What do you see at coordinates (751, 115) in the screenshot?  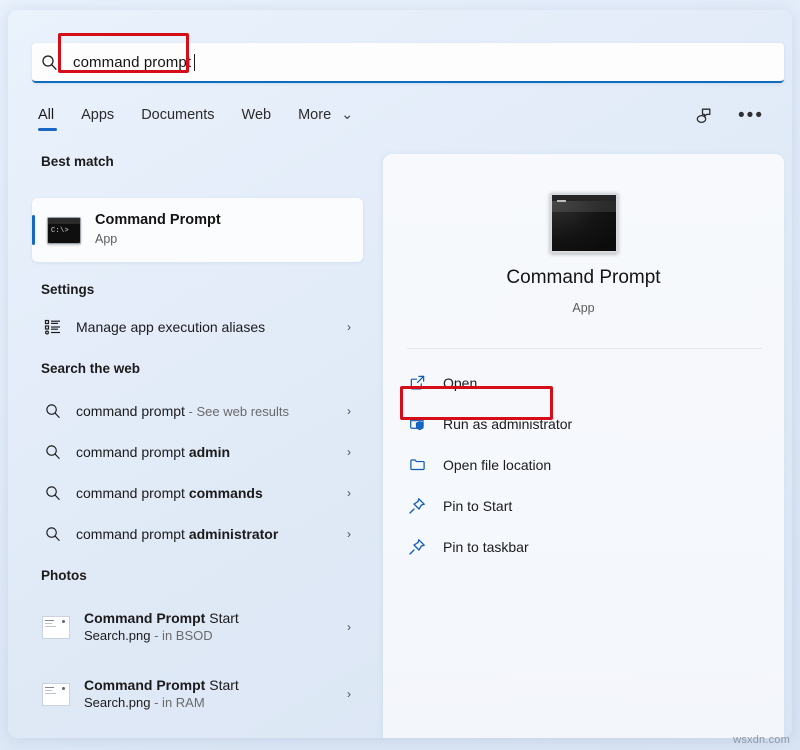 I see `more-options-icon: •••` at bounding box center [751, 115].